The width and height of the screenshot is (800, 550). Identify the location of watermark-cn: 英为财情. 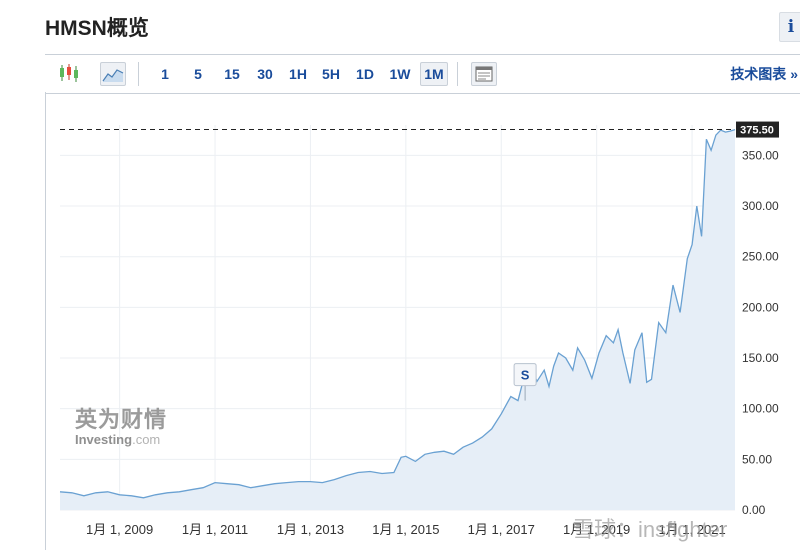
(121, 419).